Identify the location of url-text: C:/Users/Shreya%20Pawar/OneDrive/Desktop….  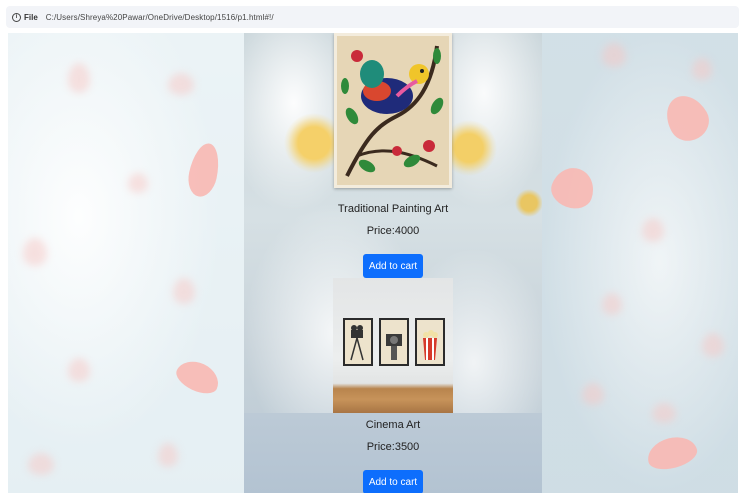
(160, 17).